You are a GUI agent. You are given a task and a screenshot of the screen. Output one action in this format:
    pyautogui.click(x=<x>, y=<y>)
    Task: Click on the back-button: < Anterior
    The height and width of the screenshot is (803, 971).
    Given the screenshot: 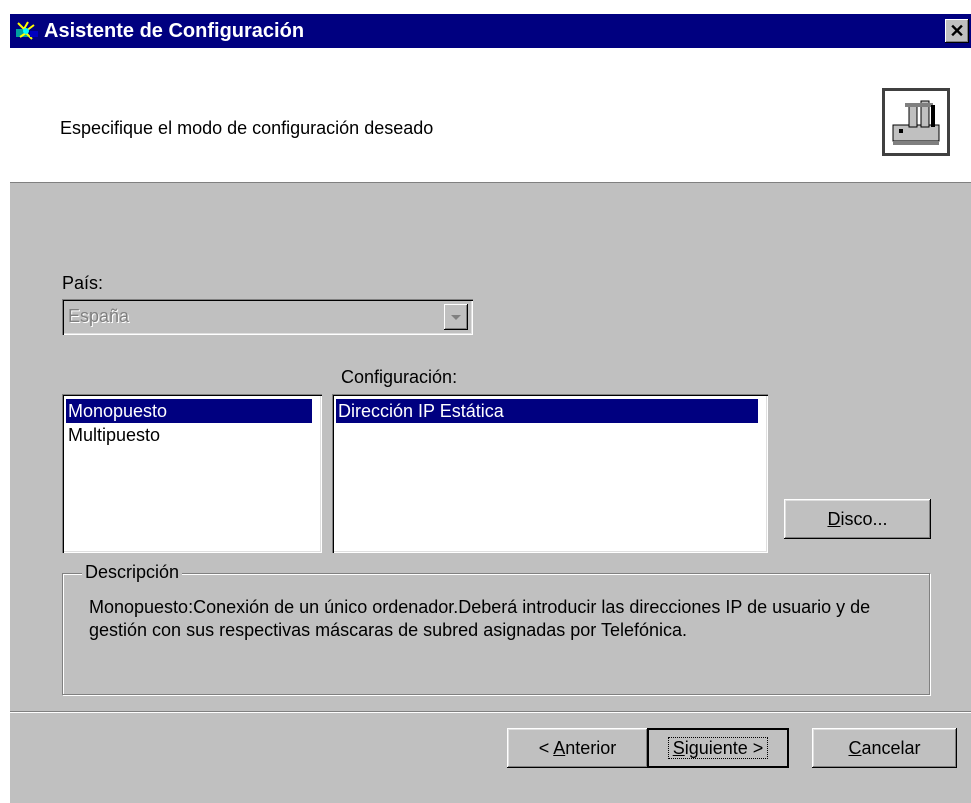 What is the action you would take?
    pyautogui.click(x=577, y=748)
    